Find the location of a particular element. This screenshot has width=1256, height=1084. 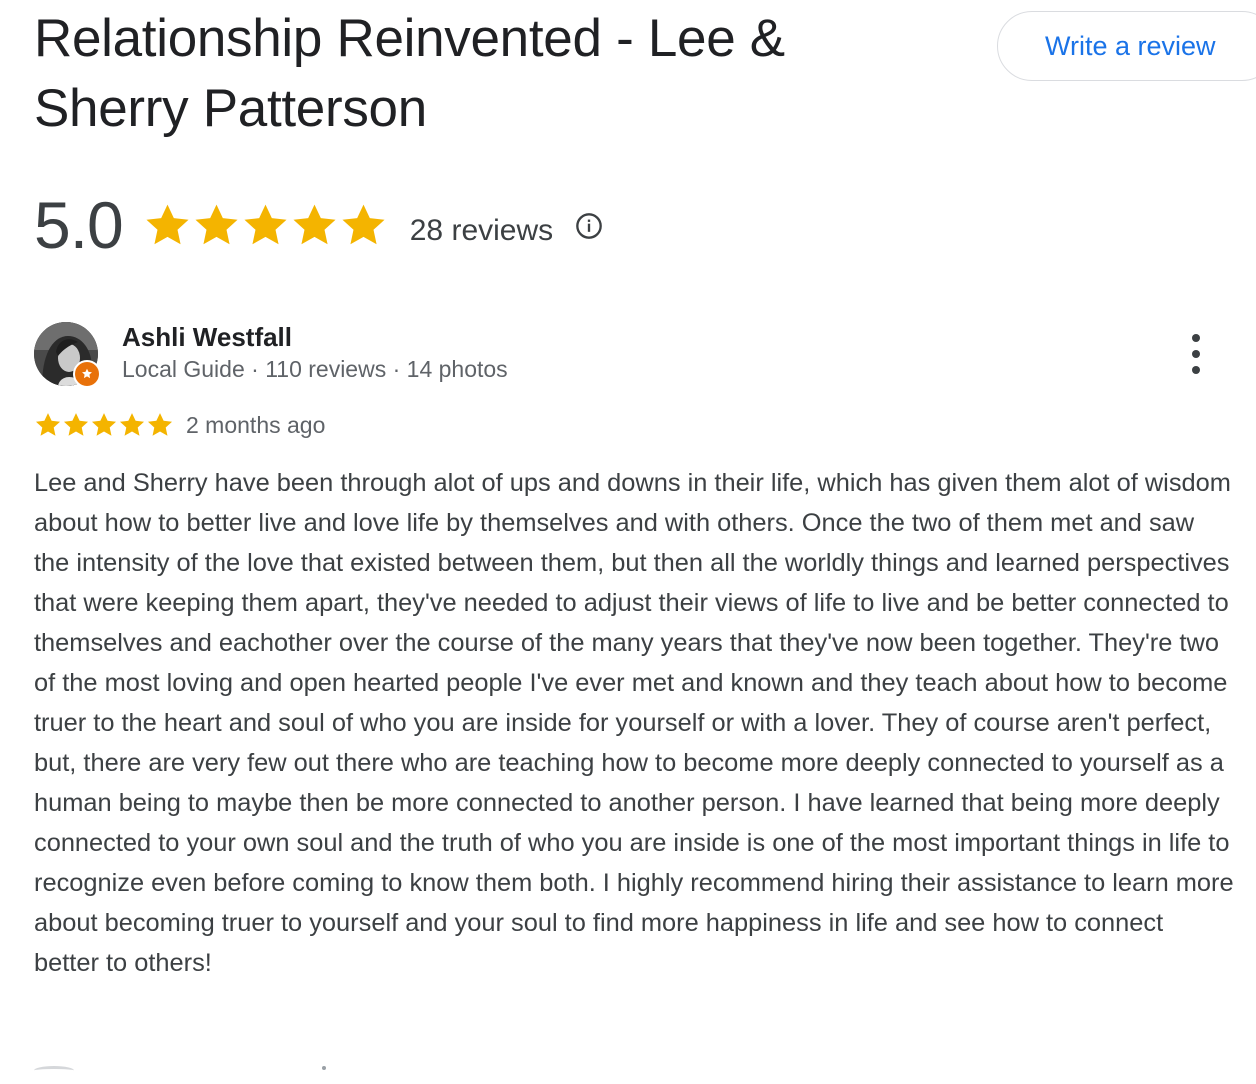

rating-stars is located at coordinates (265, 225).